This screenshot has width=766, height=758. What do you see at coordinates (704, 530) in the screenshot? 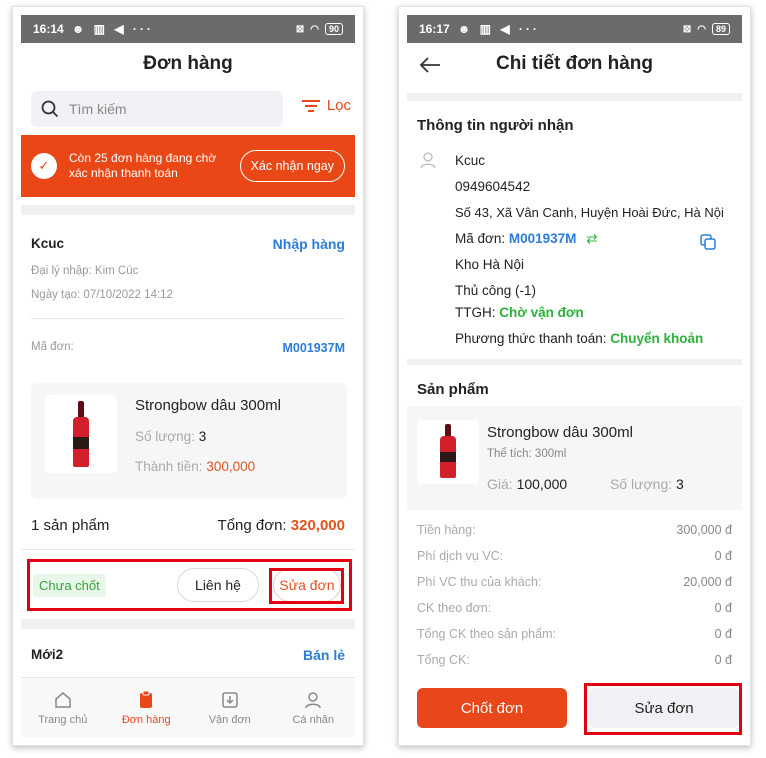
I see `summary-value: 300,000 đ` at bounding box center [704, 530].